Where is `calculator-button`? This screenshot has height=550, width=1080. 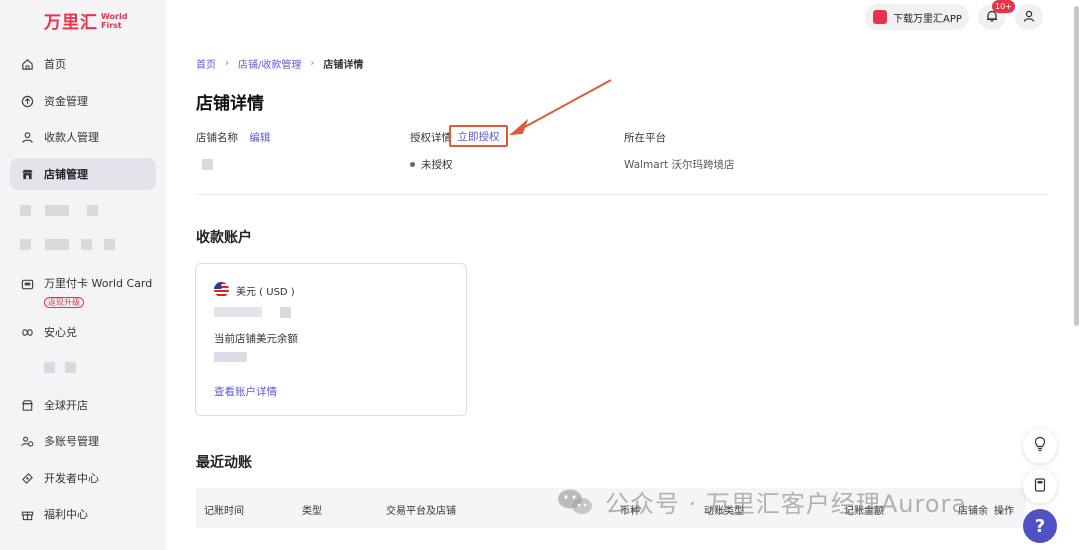
calculator-button is located at coordinates (1040, 486).